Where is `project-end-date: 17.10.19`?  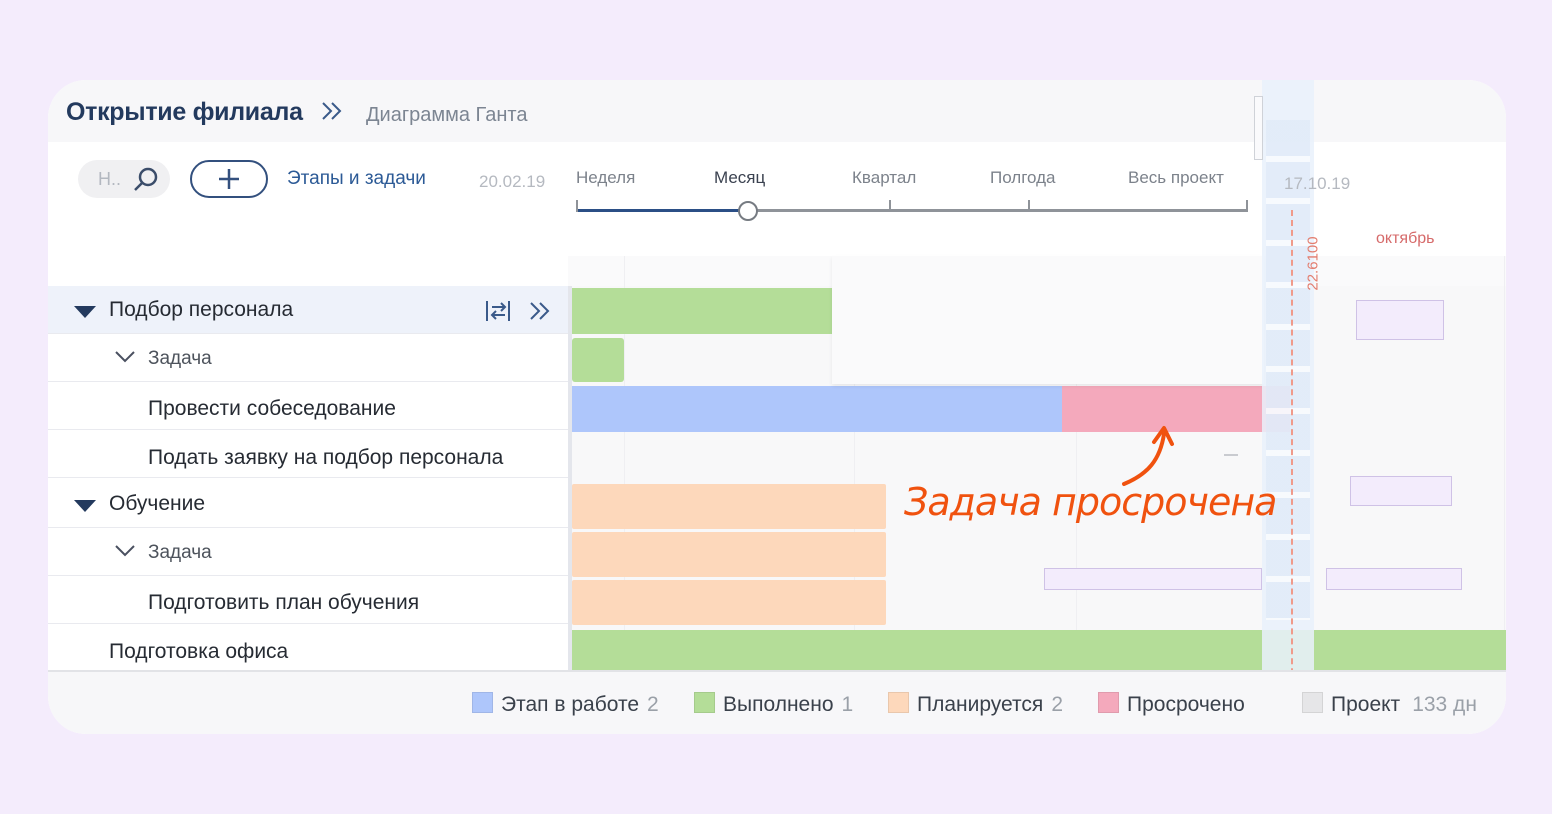
project-end-date: 17.10.19 is located at coordinates (1317, 183).